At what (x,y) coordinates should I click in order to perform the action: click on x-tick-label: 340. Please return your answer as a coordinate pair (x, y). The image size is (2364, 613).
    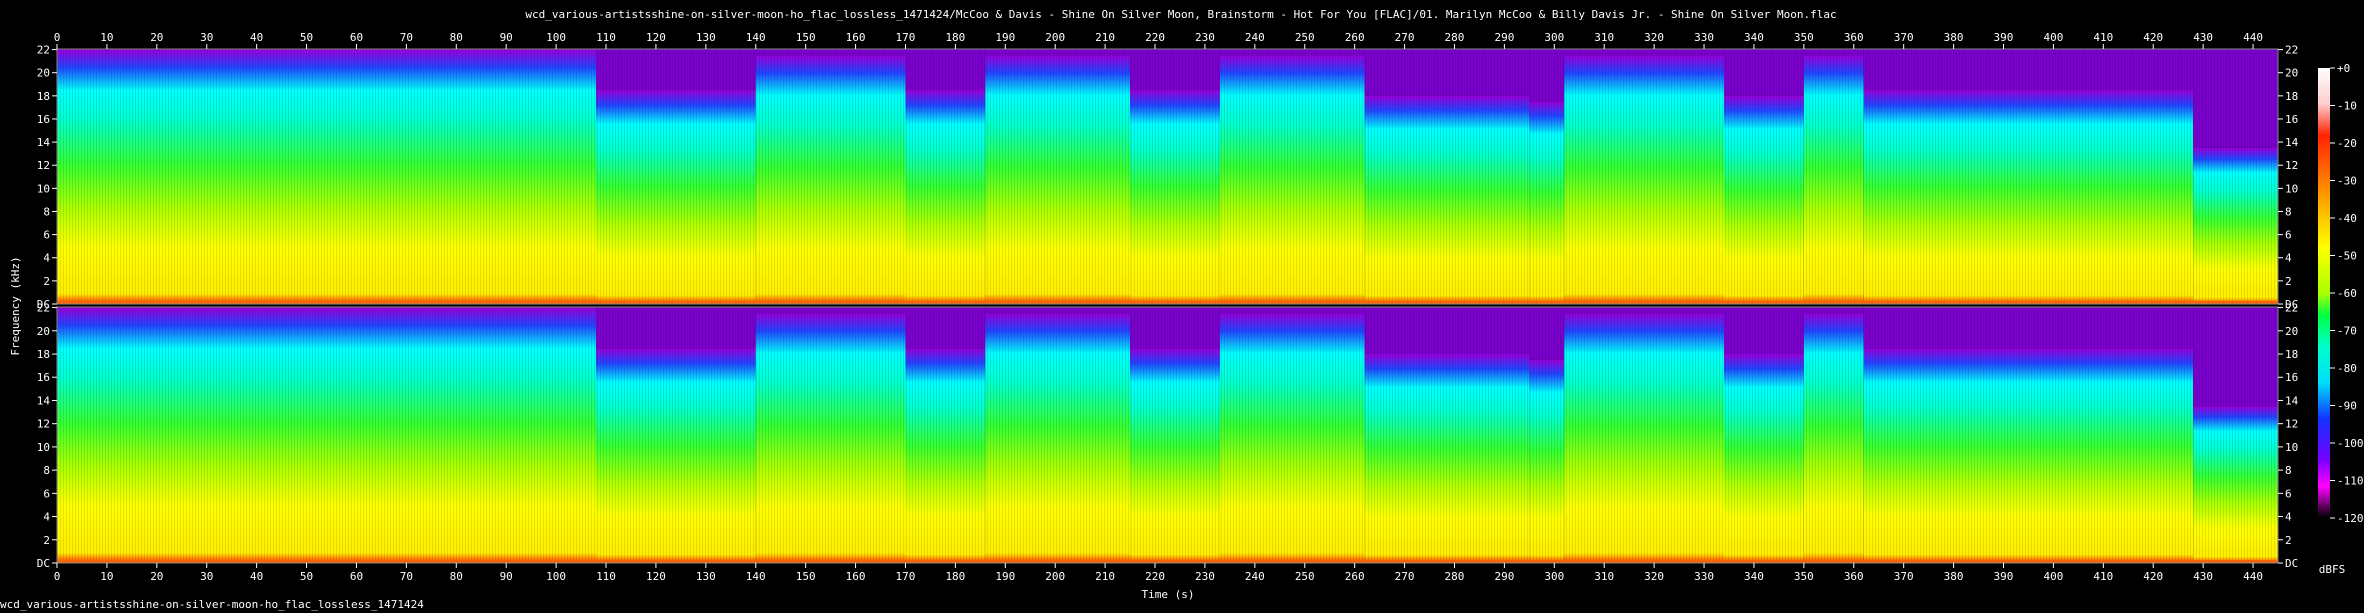
    Looking at the image, I should click on (1754, 37).